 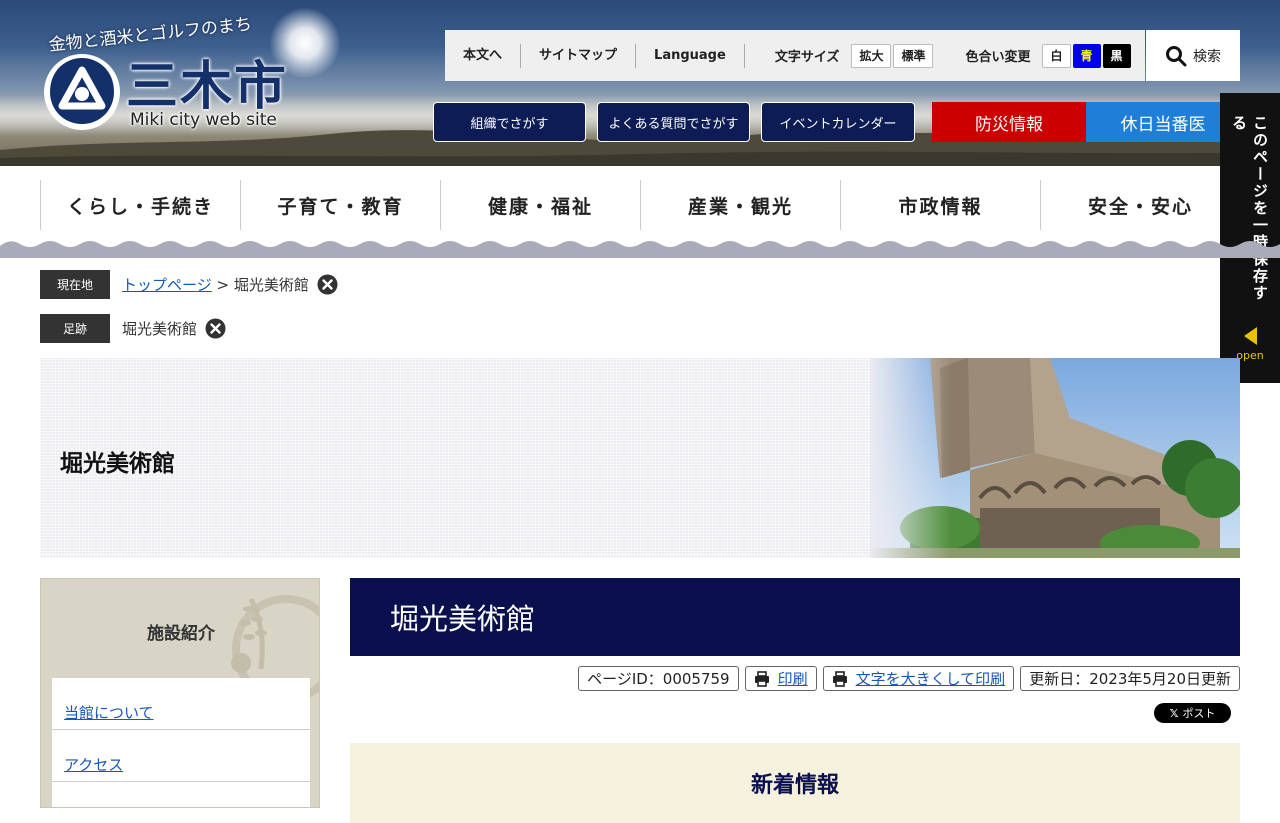 What do you see at coordinates (1033, 55) in the screenshot?
I see `color-change-control: 色合い変更 白 青 黒` at bounding box center [1033, 55].